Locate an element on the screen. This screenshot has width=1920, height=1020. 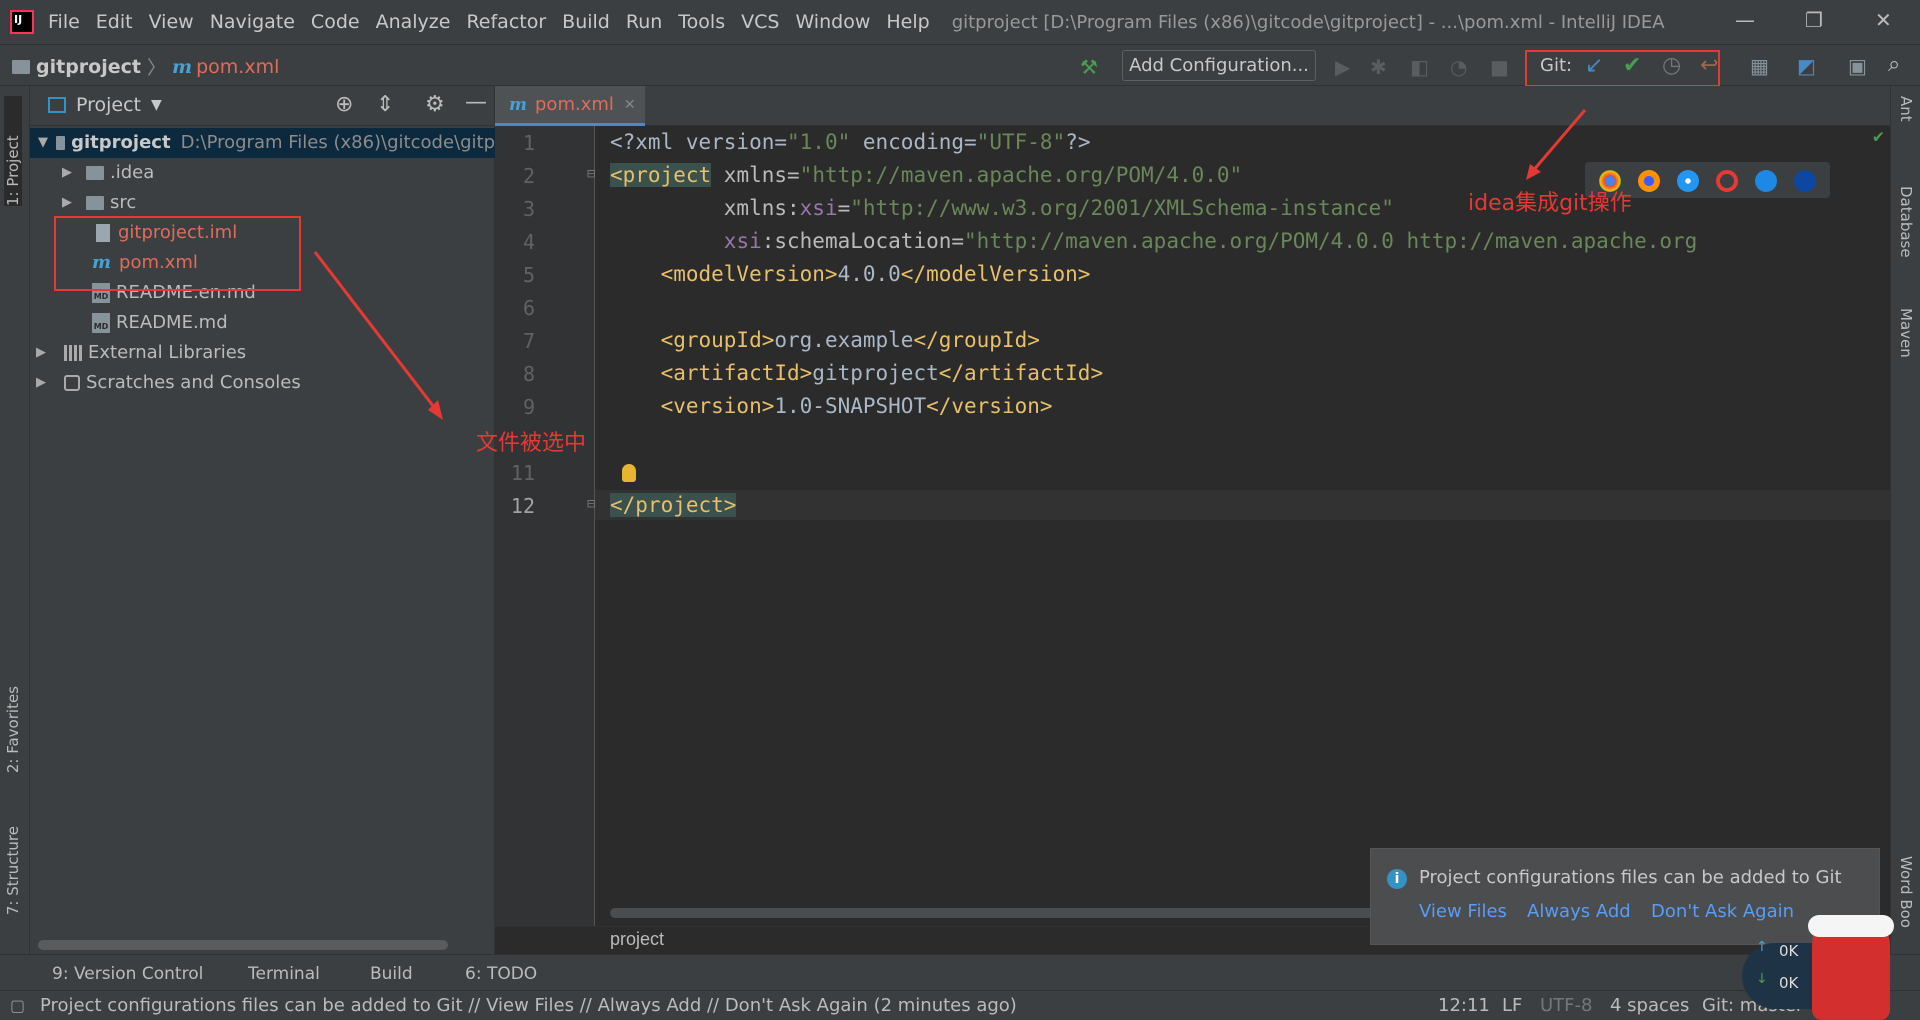
annotation-file-selected: 文件被选中 is located at coordinates (531, 443).